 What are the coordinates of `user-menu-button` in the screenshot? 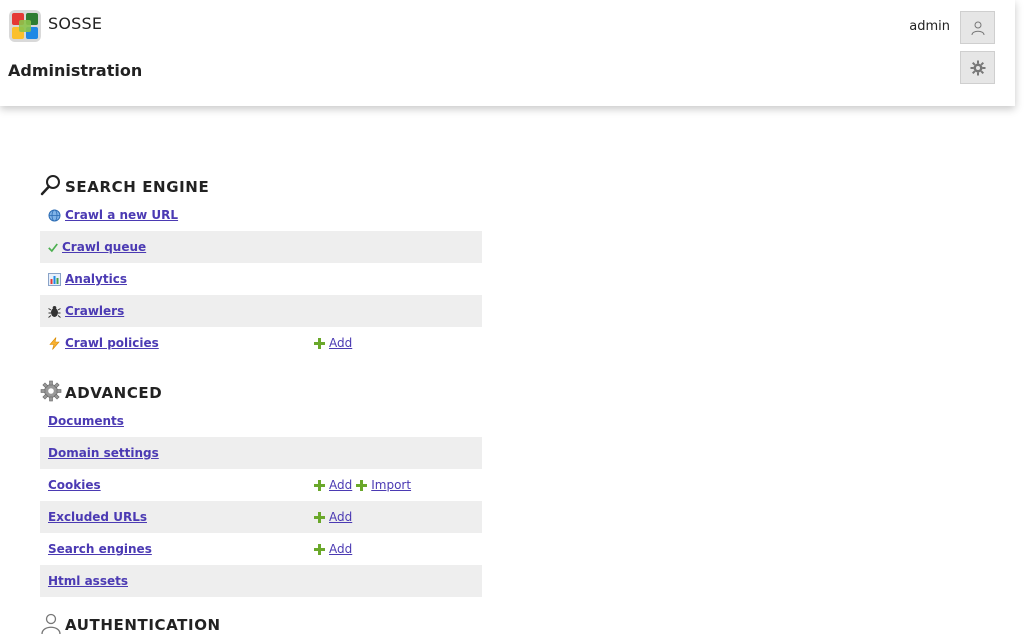 It's located at (977, 27).